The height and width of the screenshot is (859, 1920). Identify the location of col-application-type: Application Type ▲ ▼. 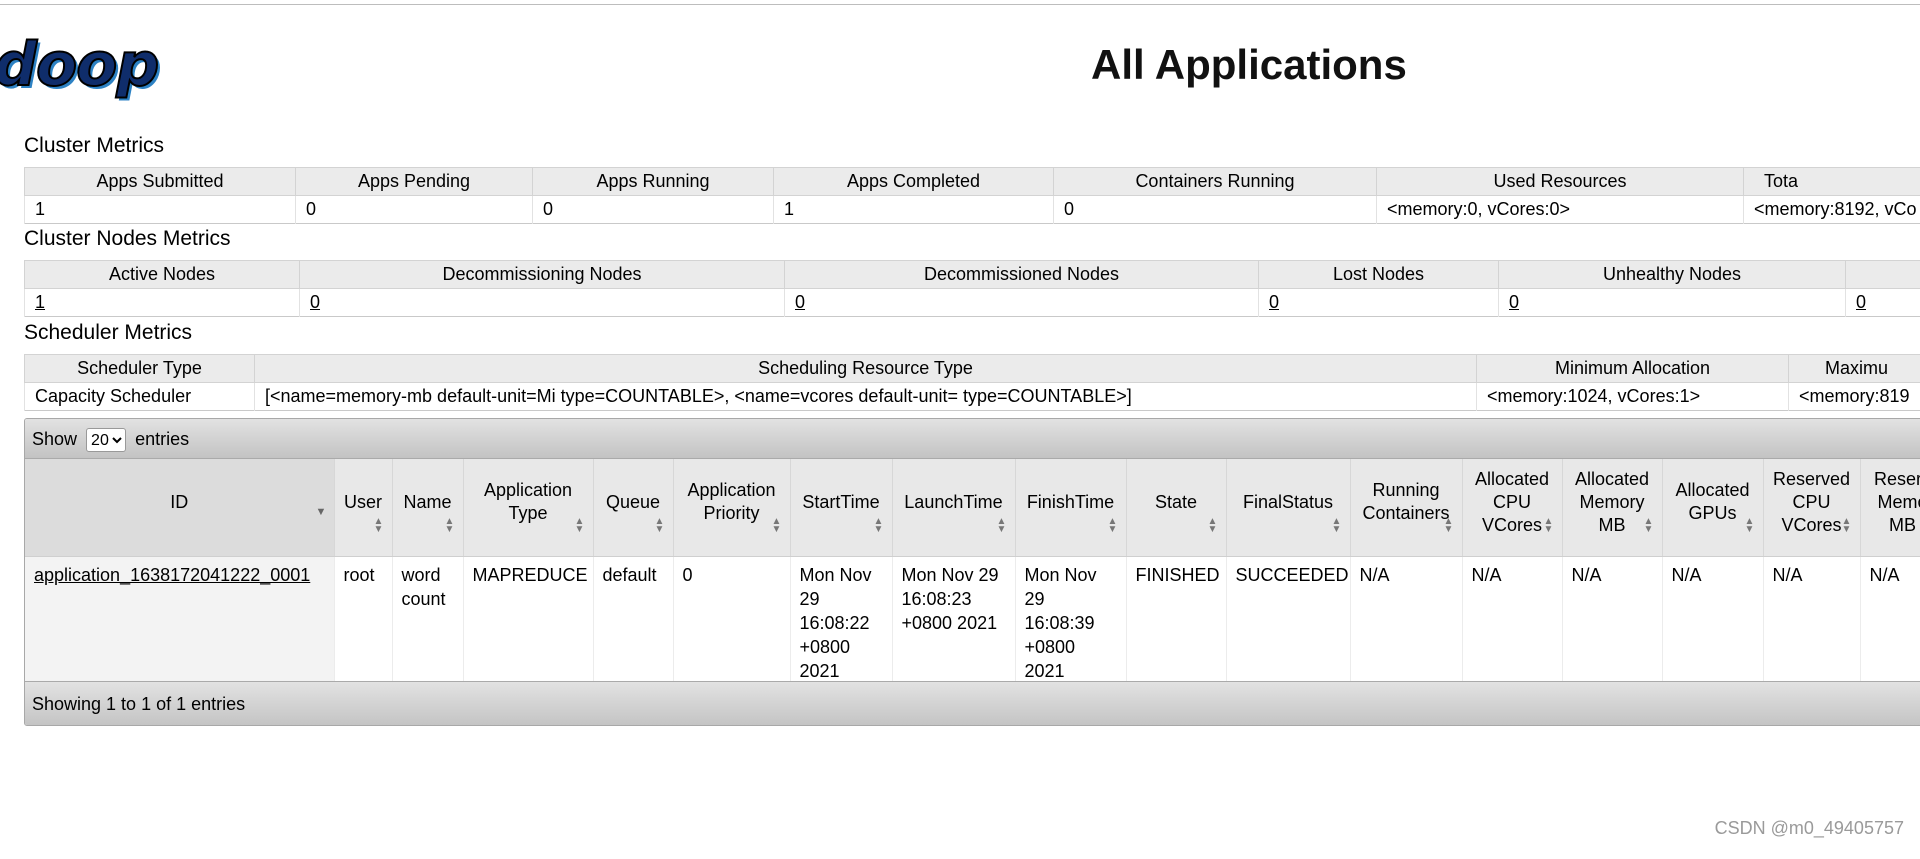
(528, 508).